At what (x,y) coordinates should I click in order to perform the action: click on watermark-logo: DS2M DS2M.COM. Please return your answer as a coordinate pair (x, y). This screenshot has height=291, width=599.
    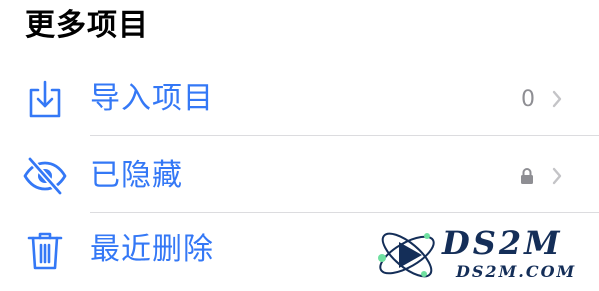
    Looking at the image, I should click on (483, 255).